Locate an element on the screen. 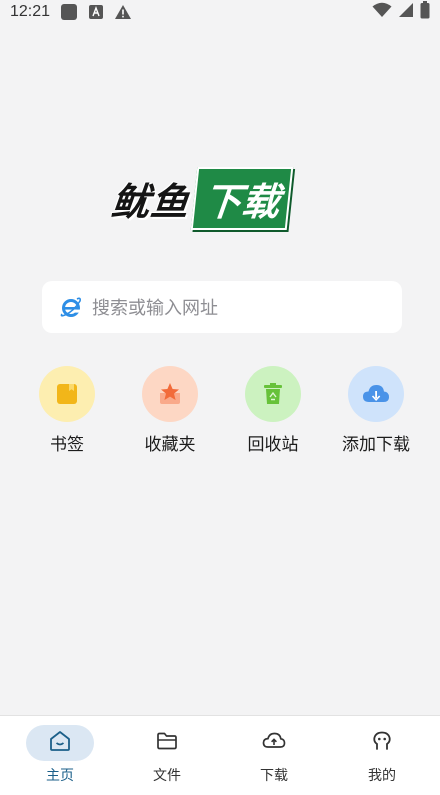  nav-download-label: 下载 is located at coordinates (274, 776).